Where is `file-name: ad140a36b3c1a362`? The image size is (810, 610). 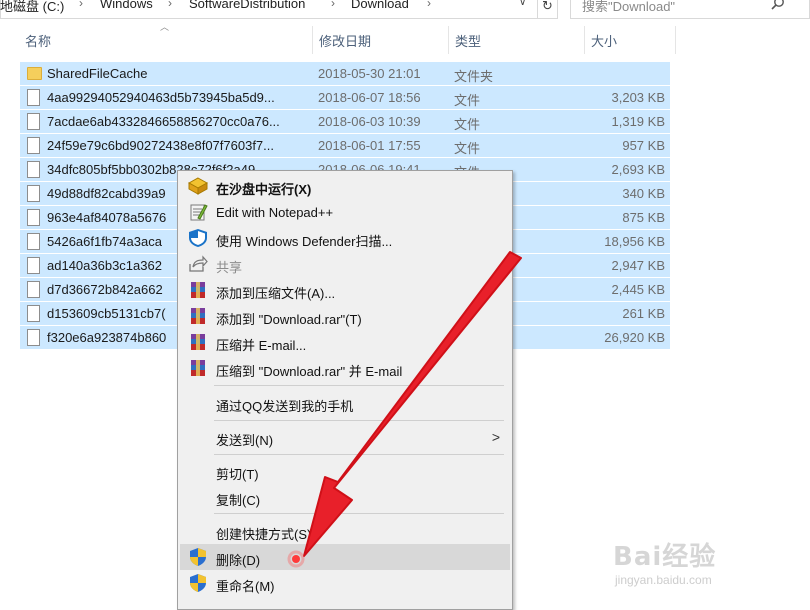
file-name: ad140a36b3c1a362 is located at coordinates (104, 265).